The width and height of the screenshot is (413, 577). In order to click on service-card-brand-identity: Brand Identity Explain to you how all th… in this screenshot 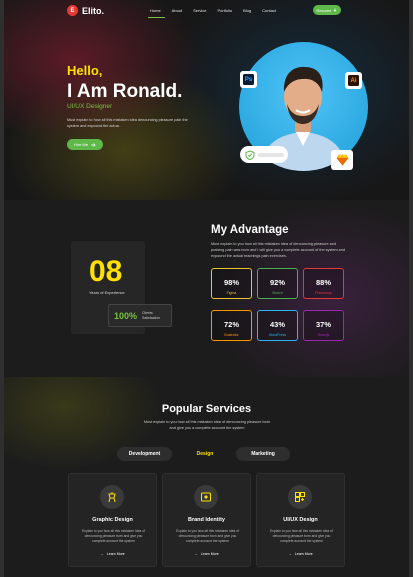, I will do `click(206, 520)`.